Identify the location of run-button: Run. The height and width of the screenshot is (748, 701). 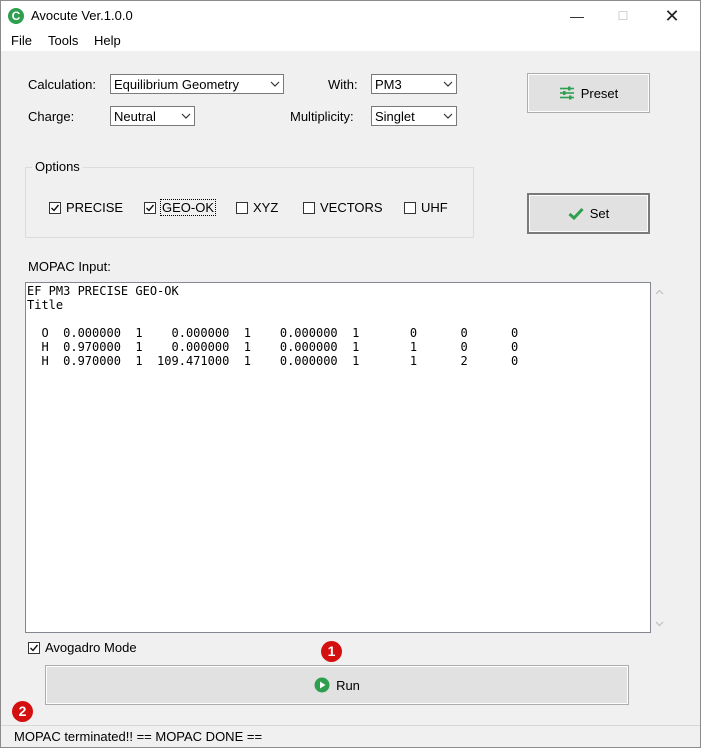
(337, 685).